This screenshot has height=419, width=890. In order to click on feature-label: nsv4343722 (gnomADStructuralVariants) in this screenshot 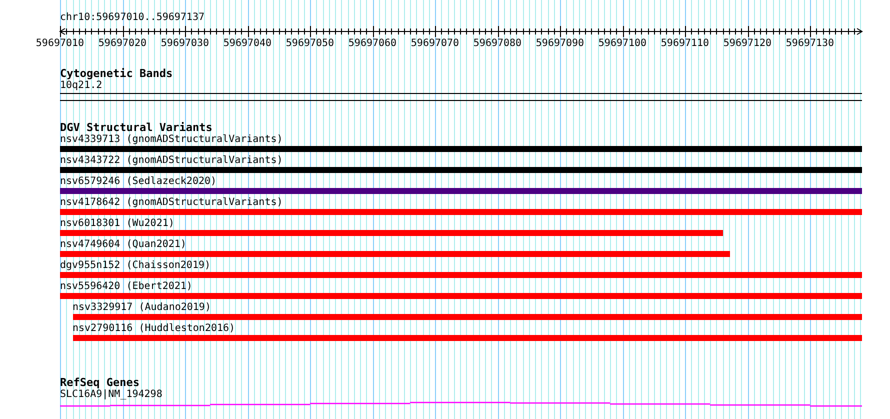, I will do `click(171, 161)`.